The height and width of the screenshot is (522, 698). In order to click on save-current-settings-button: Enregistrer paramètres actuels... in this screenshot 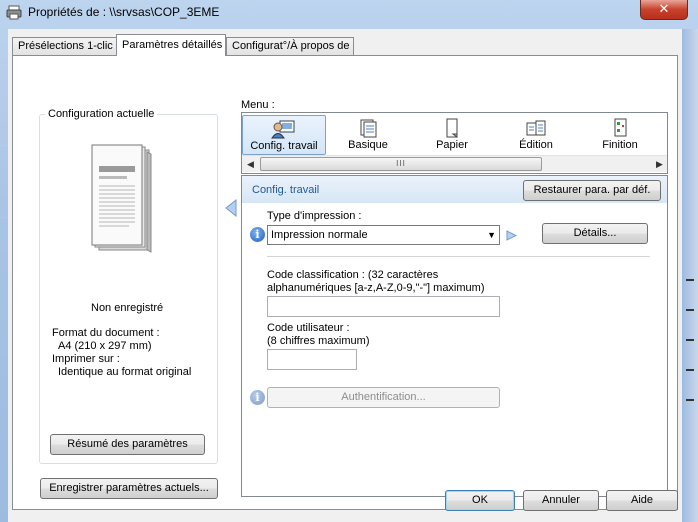, I will do `click(129, 488)`.